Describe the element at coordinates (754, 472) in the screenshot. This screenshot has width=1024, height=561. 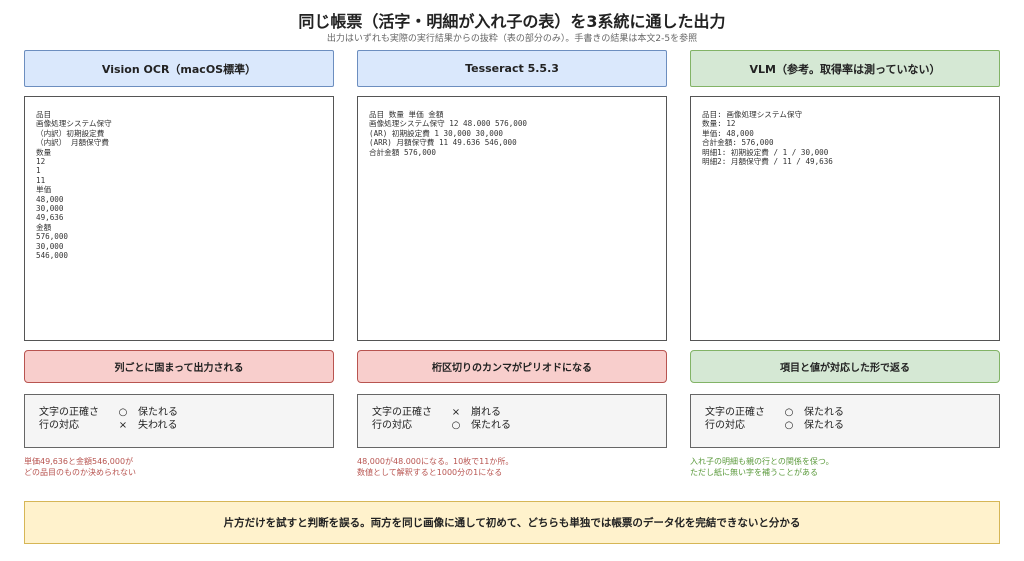
I see `note-line: ただし紙に無い字を補うことがある` at that location.